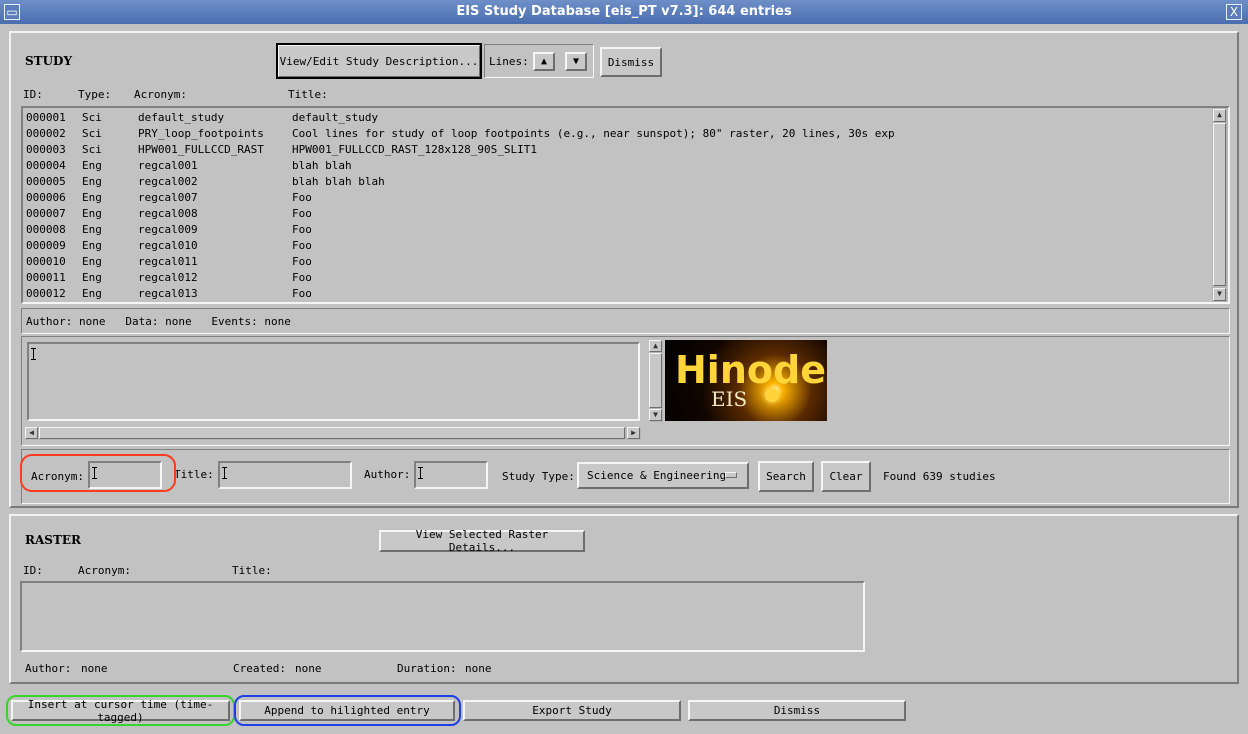  What do you see at coordinates (33, 94) in the screenshot?
I see `column-header-id: ID:` at bounding box center [33, 94].